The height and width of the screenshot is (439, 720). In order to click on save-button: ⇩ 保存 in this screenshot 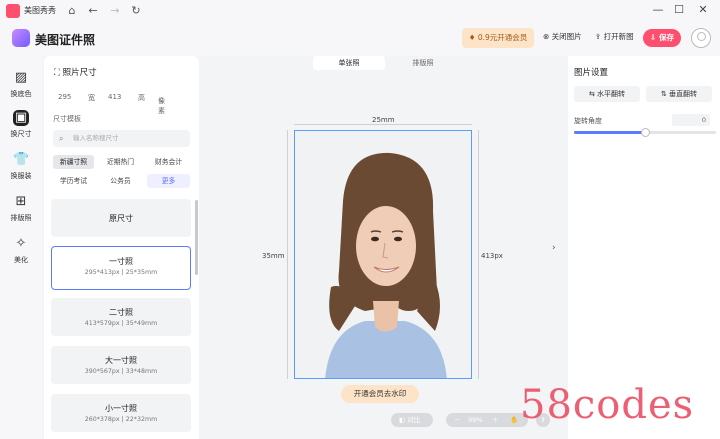, I will do `click(662, 38)`.